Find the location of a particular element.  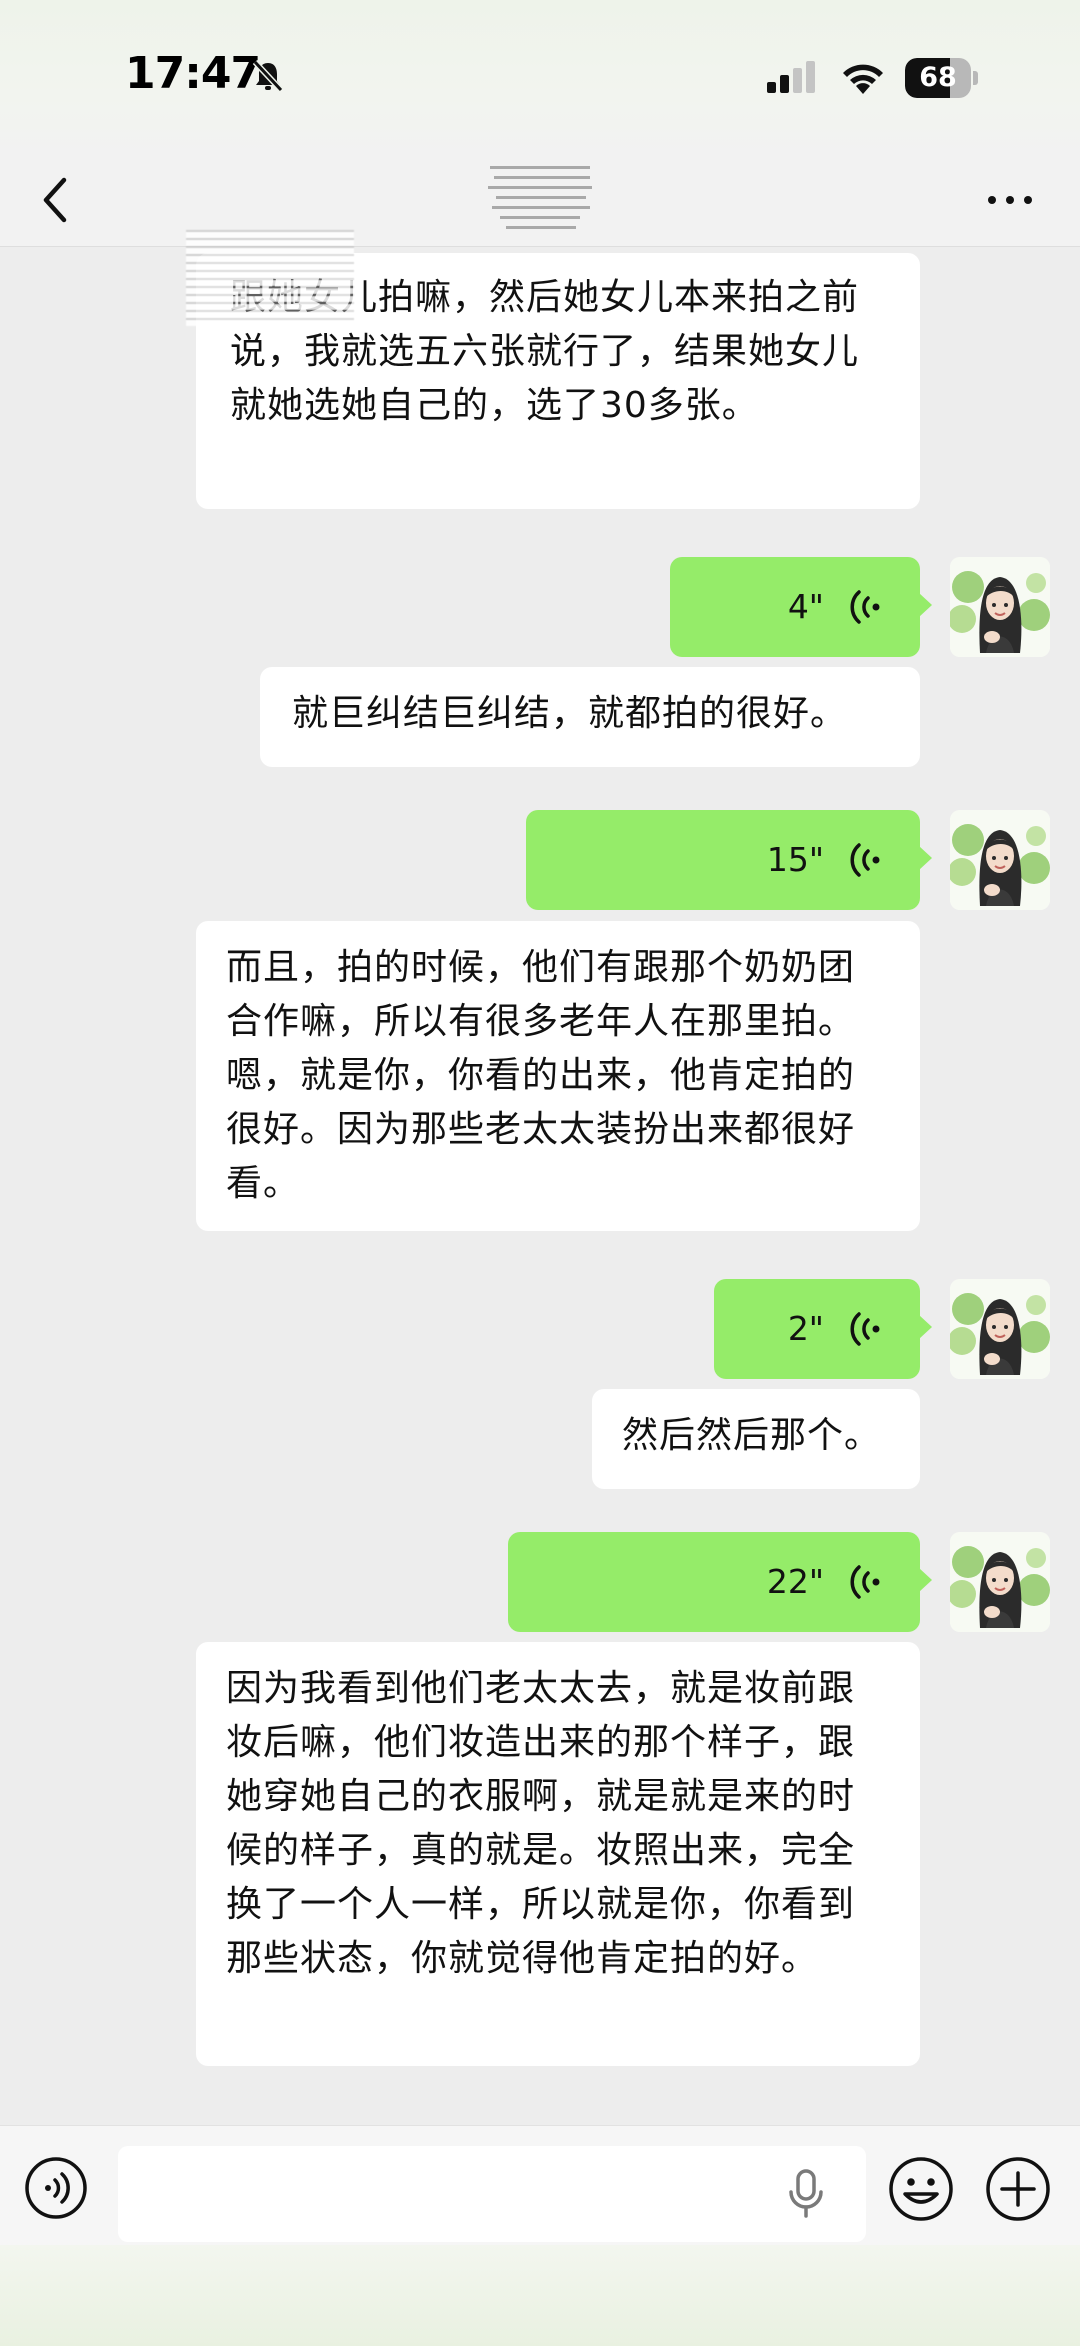

outgoing-voice-bubble: 2" is located at coordinates (823, 1329).